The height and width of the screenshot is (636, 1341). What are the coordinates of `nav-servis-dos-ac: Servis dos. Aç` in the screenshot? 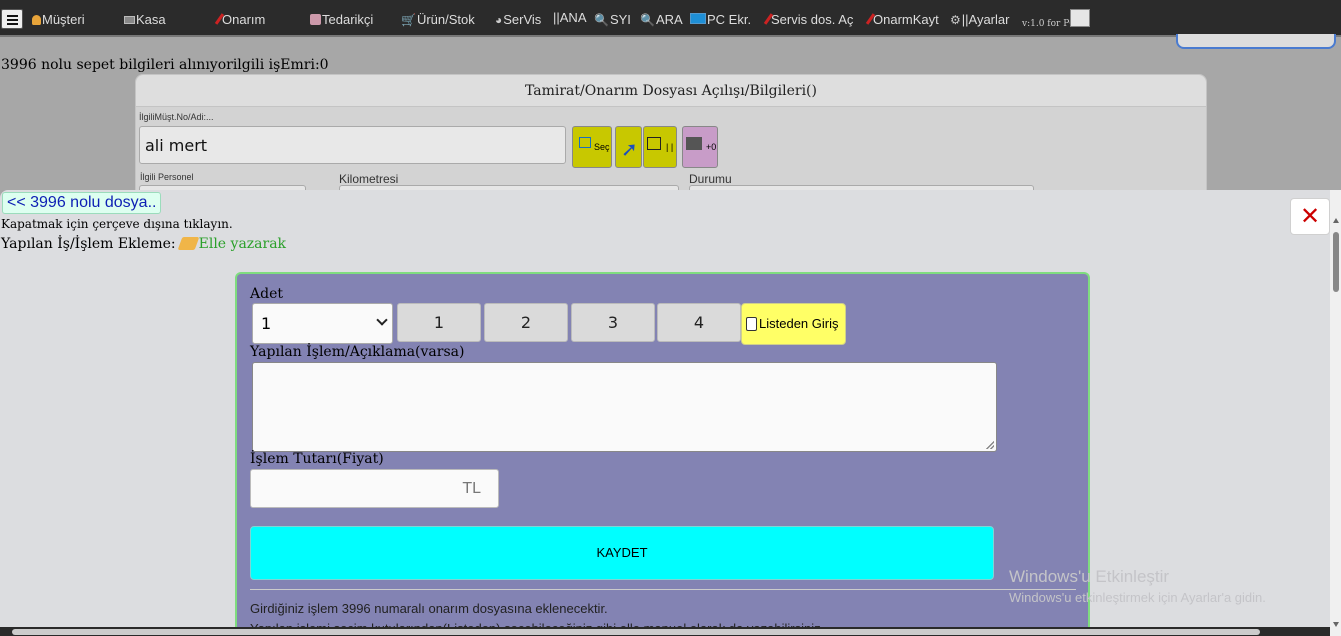 It's located at (808, 19).